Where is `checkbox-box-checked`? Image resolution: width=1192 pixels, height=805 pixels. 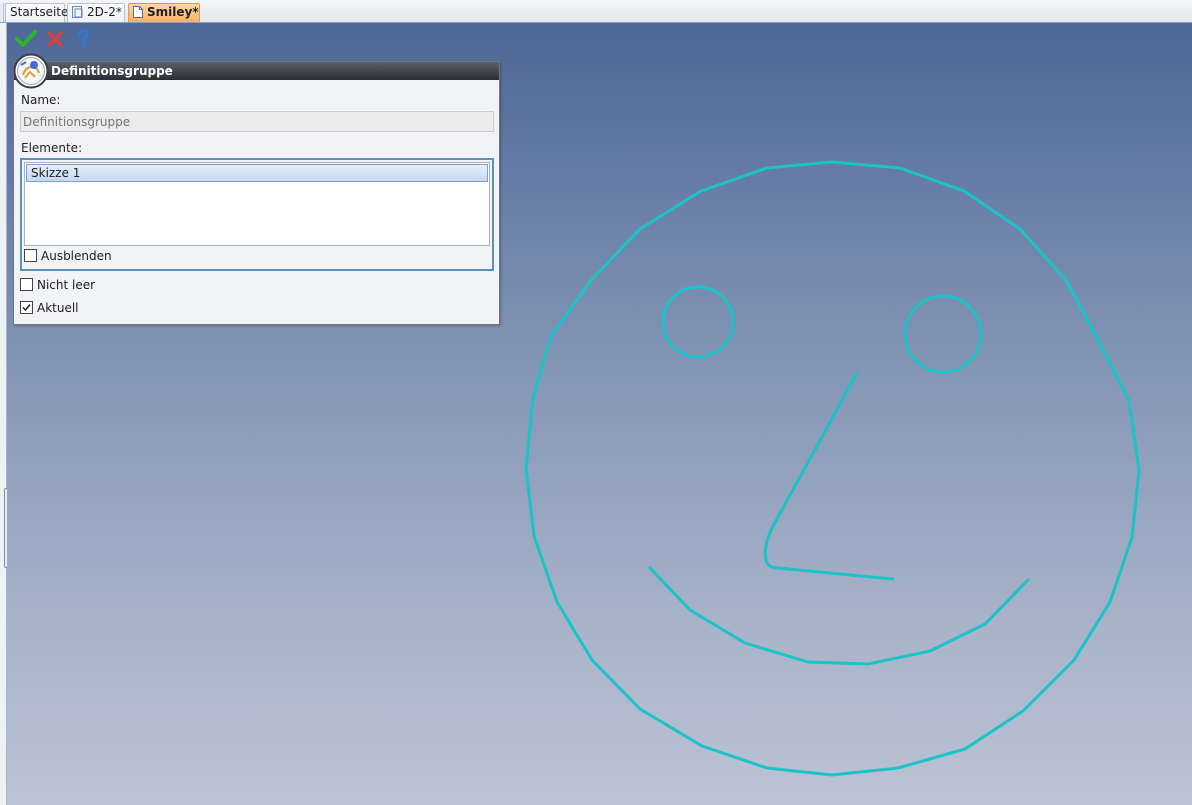 checkbox-box-checked is located at coordinates (26, 307).